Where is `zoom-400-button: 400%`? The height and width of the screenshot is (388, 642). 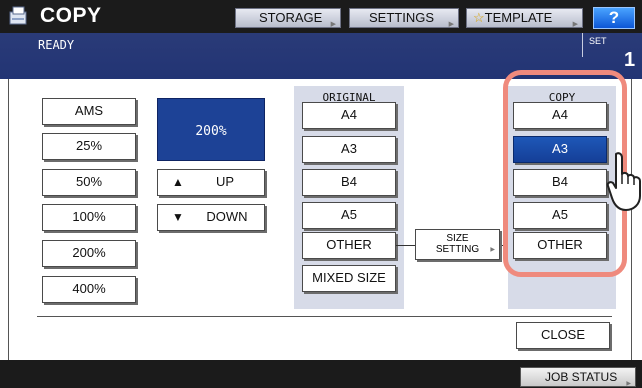 zoom-400-button: 400% is located at coordinates (89, 289).